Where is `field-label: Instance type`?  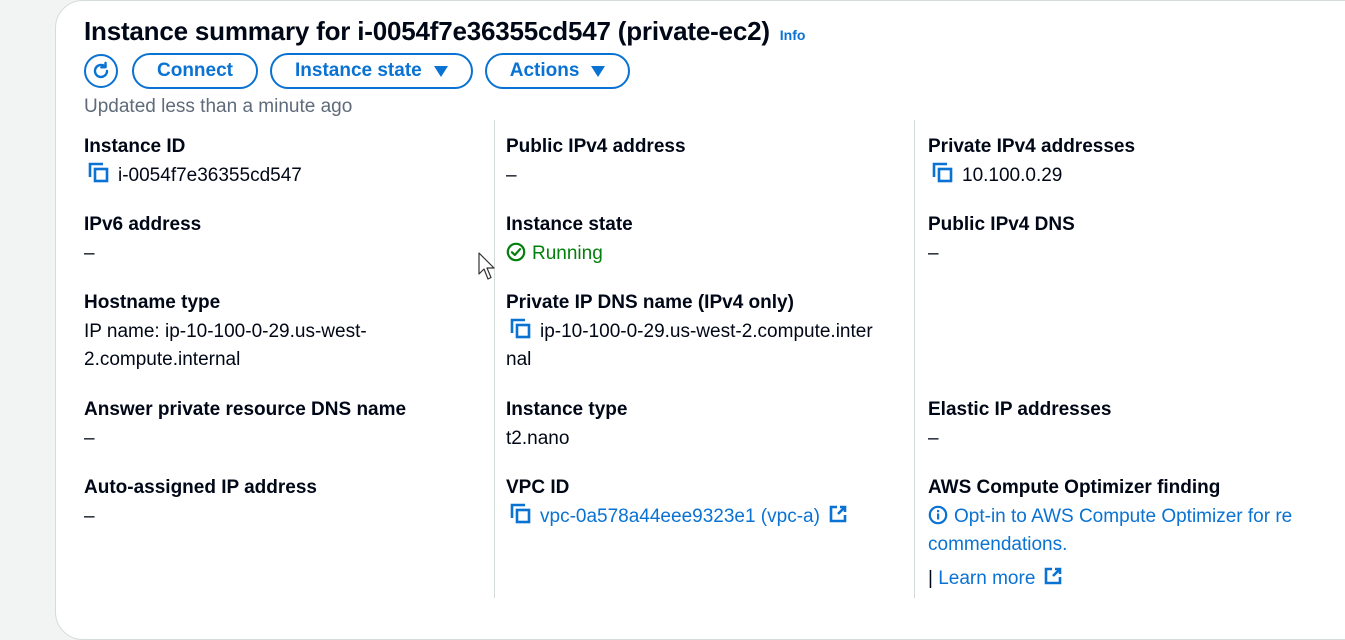
field-label: Instance type is located at coordinates (706, 410).